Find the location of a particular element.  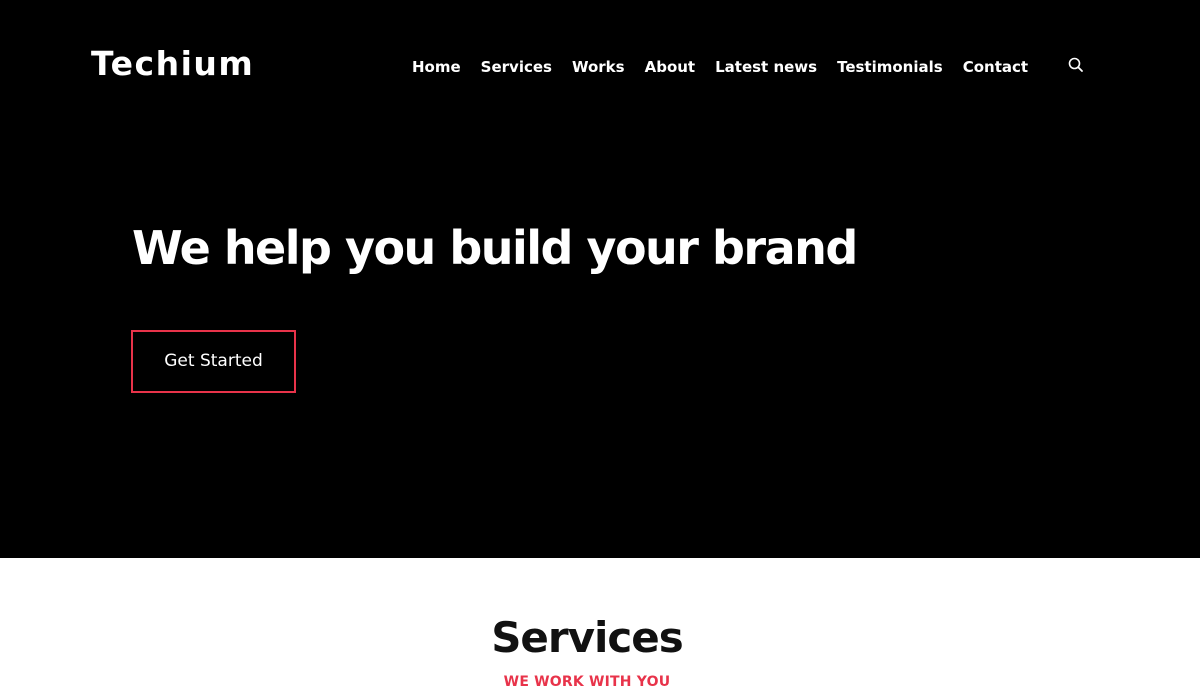

site-logo: Techium is located at coordinates (172, 64).